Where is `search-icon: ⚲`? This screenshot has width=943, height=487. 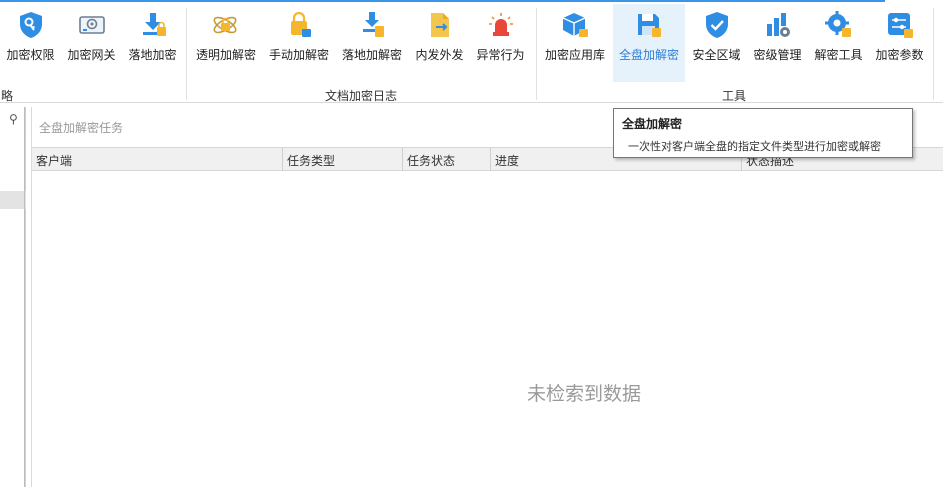 search-icon: ⚲ is located at coordinates (13, 119).